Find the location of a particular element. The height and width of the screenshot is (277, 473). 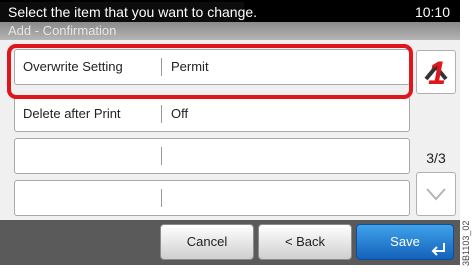

page-indicator: 3/3 is located at coordinates (436, 158).